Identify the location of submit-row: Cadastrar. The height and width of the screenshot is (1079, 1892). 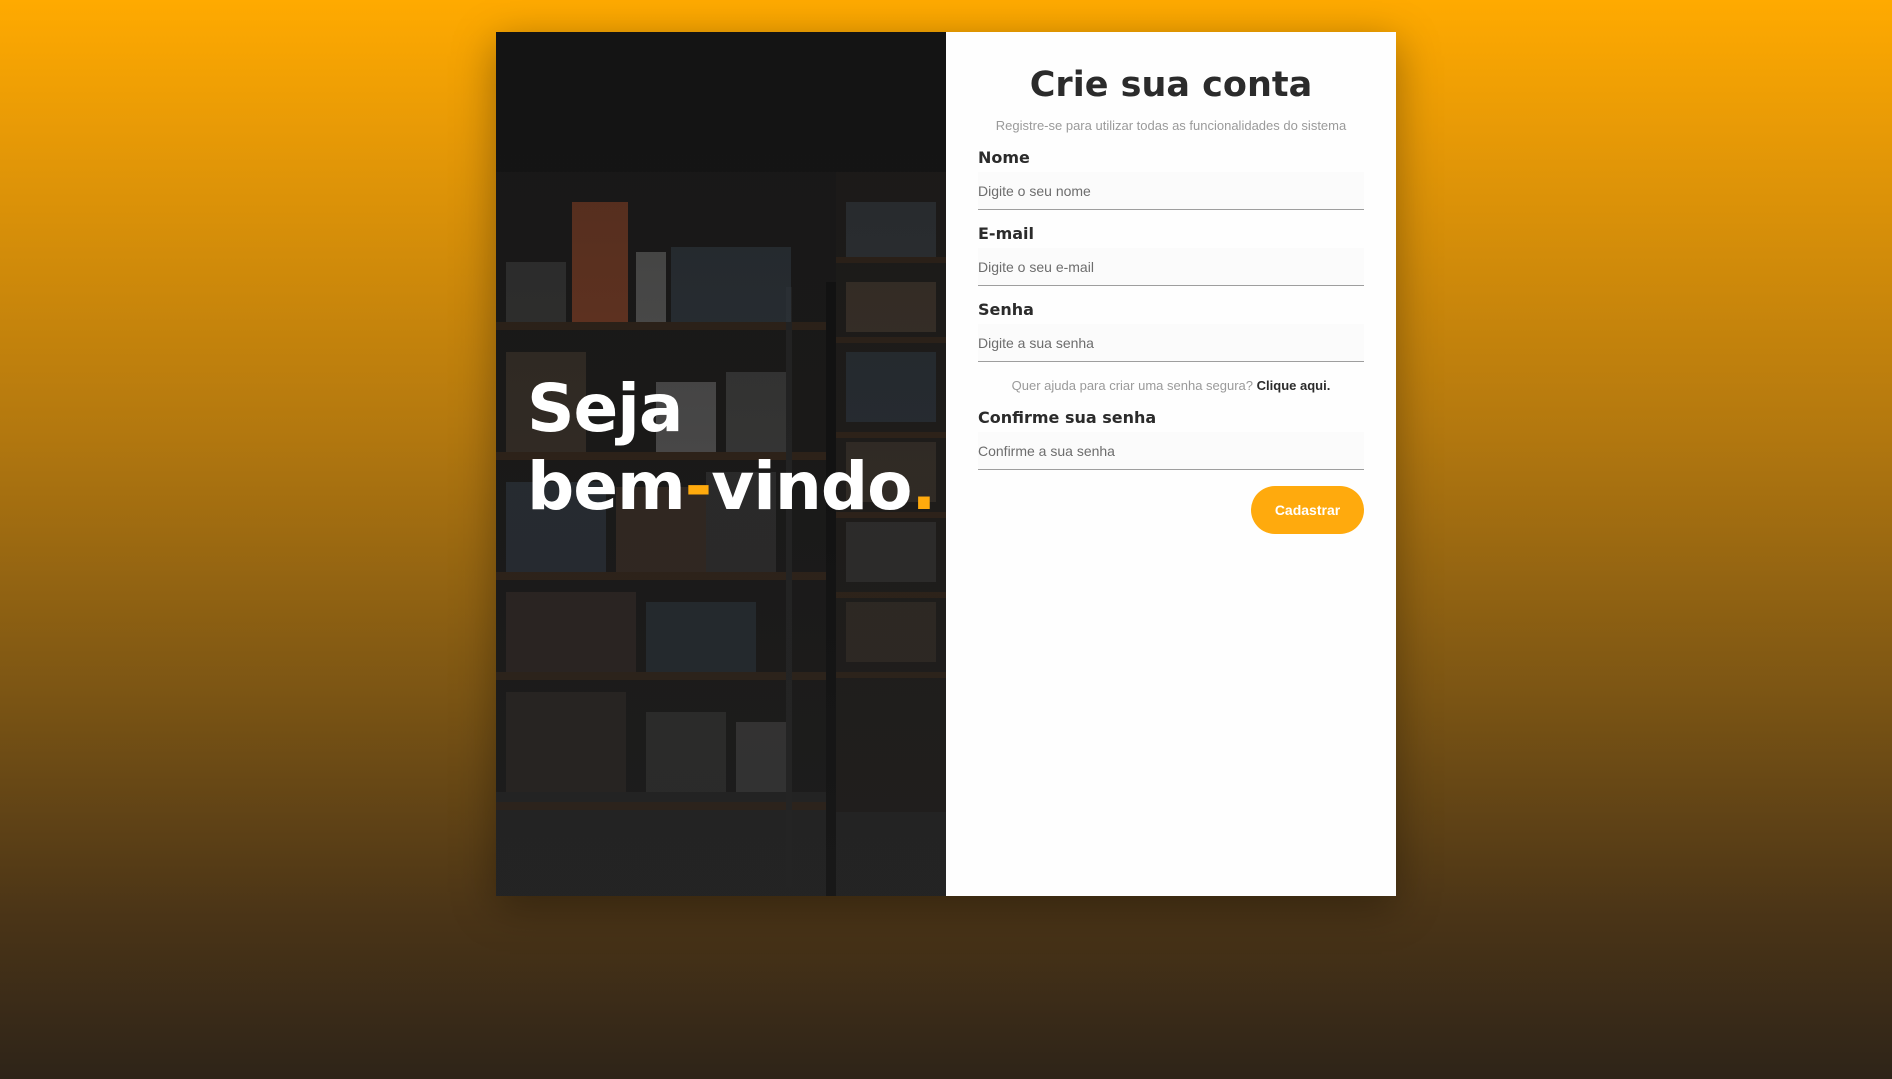
(1171, 510).